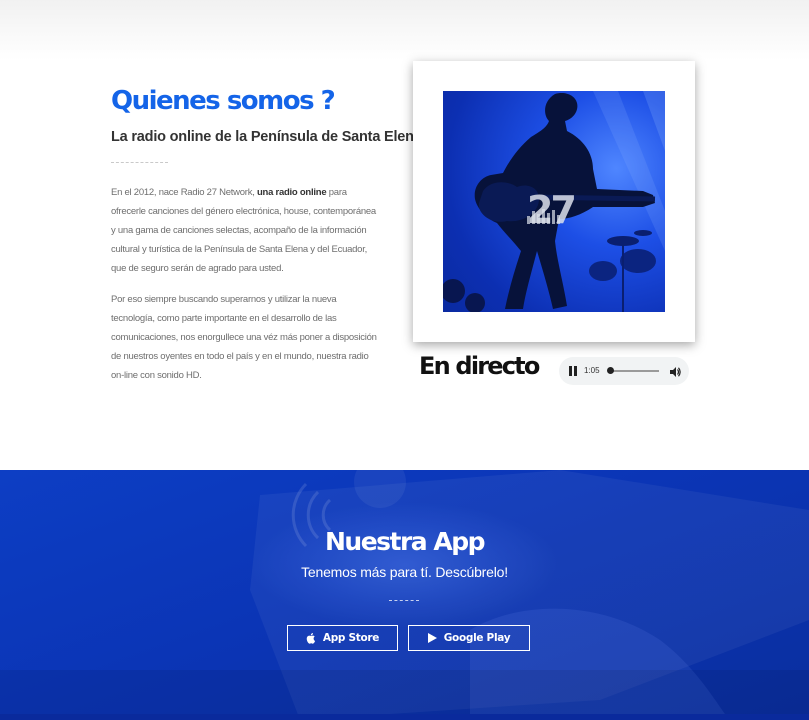  What do you see at coordinates (573, 371) in the screenshot?
I see `pause-icon` at bounding box center [573, 371].